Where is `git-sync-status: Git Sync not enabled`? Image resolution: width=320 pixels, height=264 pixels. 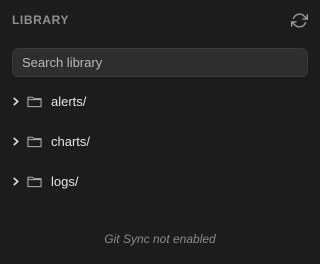
git-sync-status: Git Sync not enabled is located at coordinates (160, 239).